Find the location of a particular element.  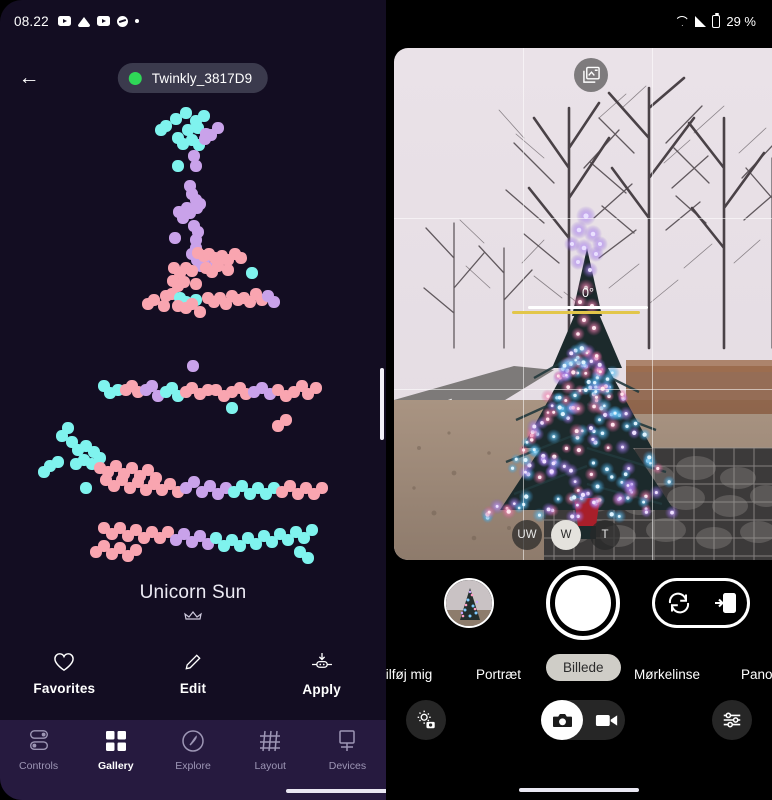

edit-label: Edit is located at coordinates (193, 688).